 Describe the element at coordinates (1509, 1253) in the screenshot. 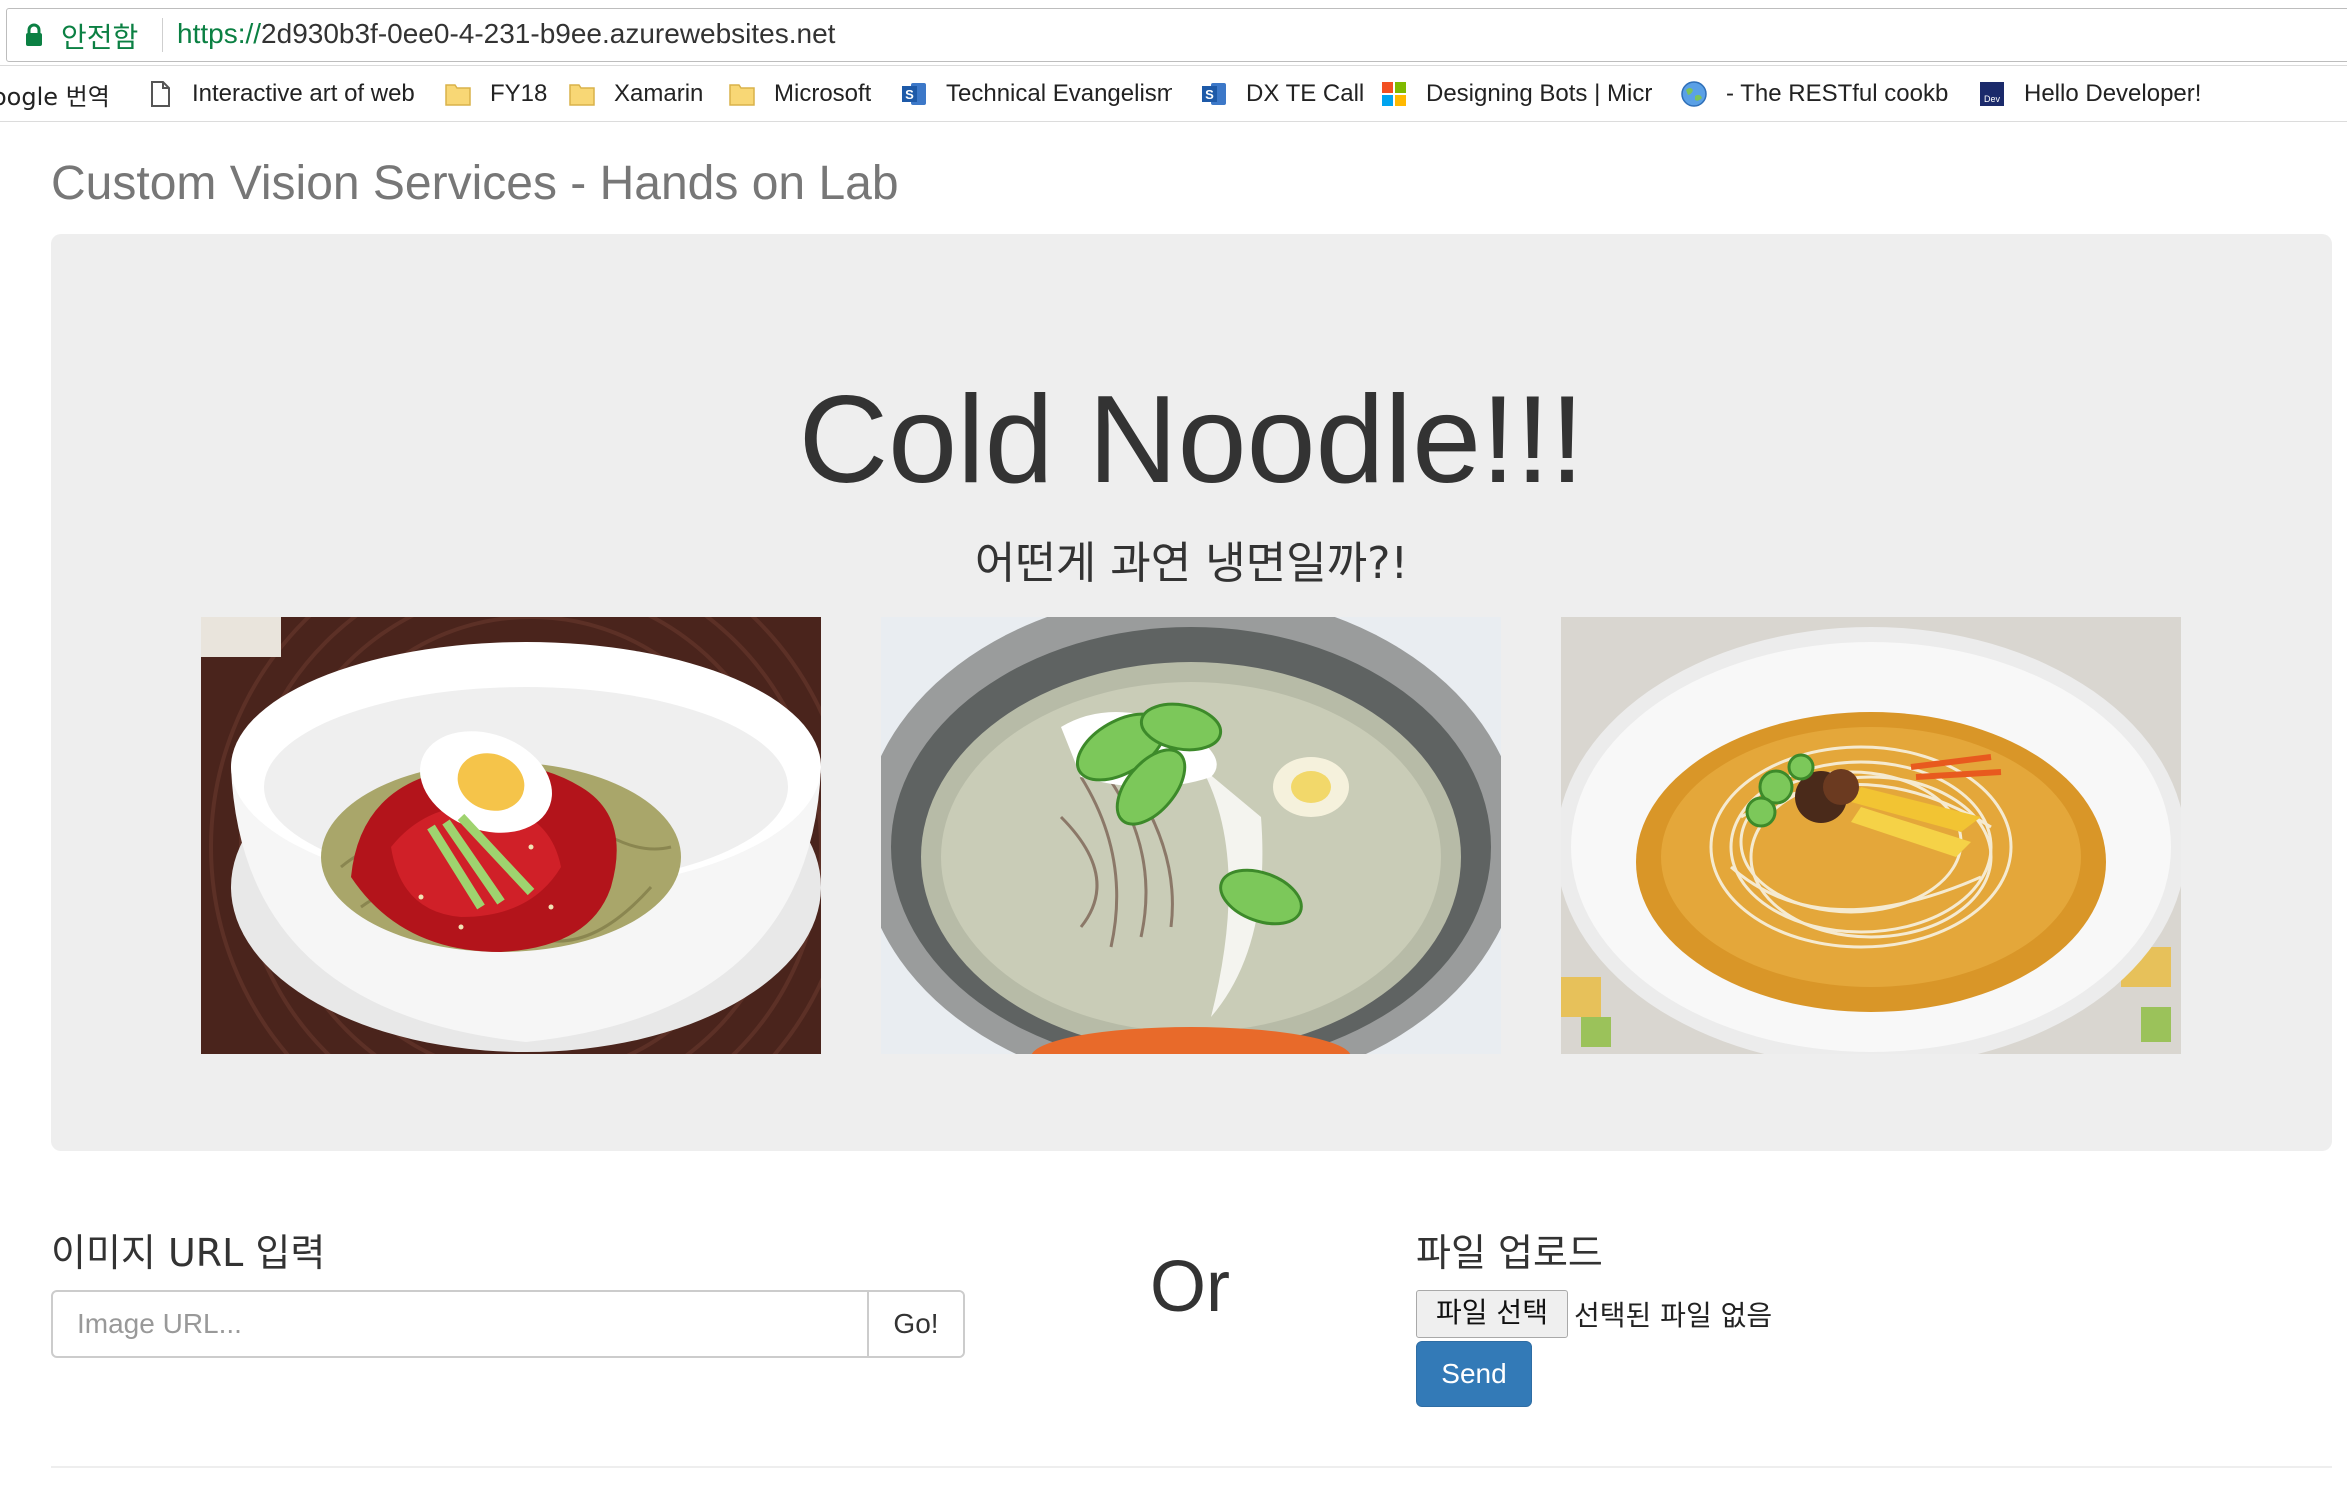

I see `upload-section-heading: 파일 업로드` at that location.